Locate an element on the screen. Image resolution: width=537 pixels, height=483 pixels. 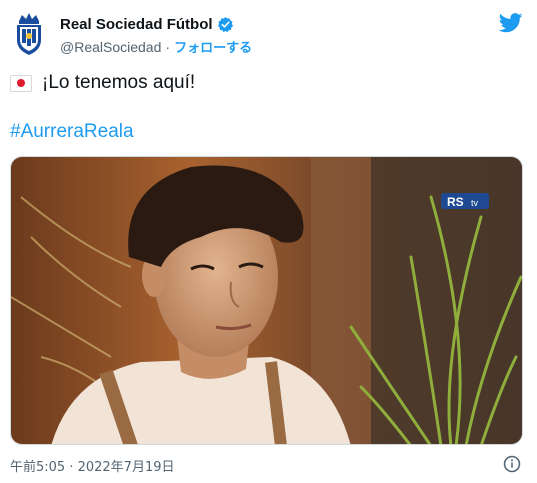
svg-text: tv is located at coordinates (475, 203).